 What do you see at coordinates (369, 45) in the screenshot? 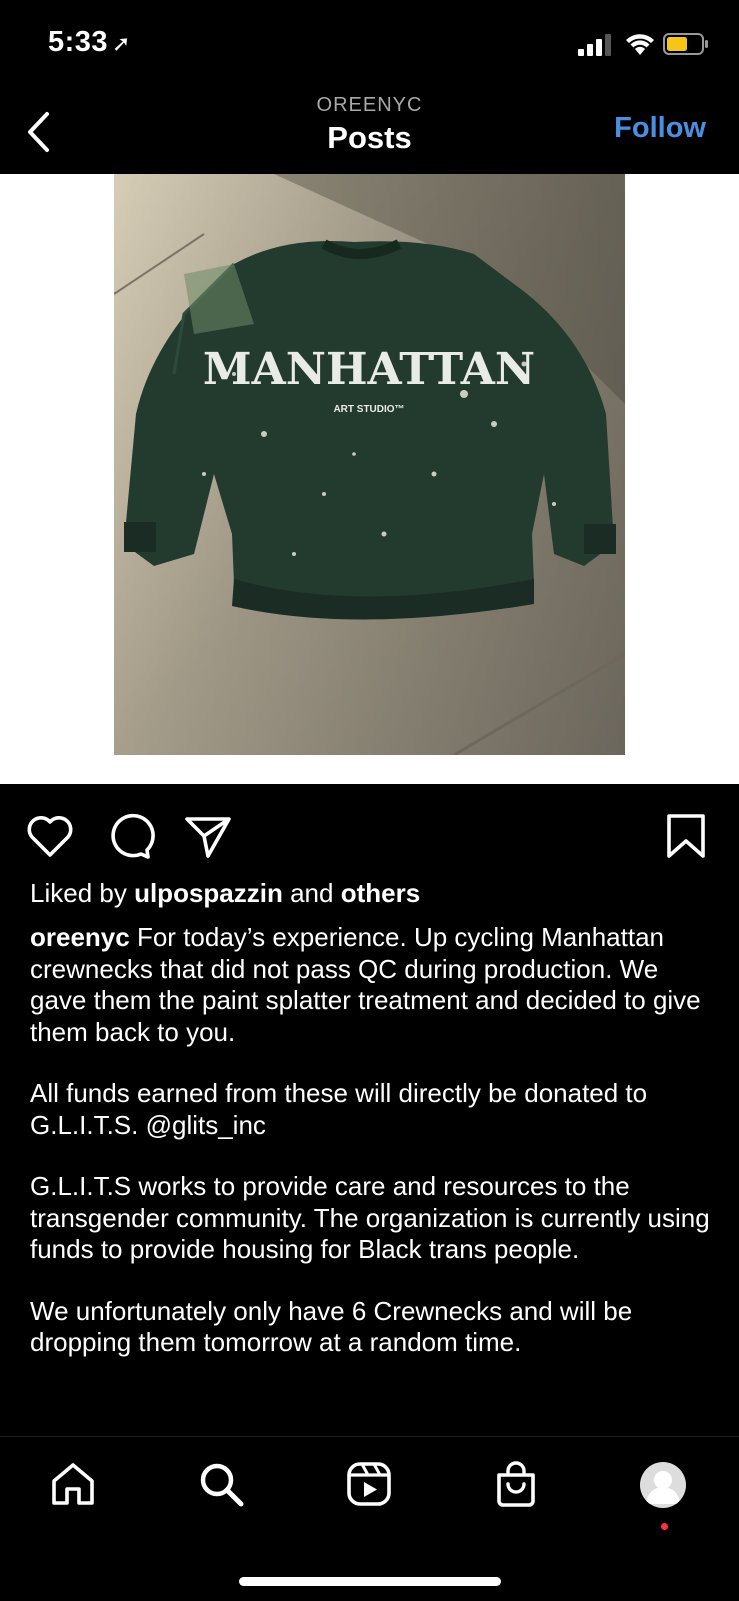
I see `status-bar: 5:33 ➚` at bounding box center [369, 45].